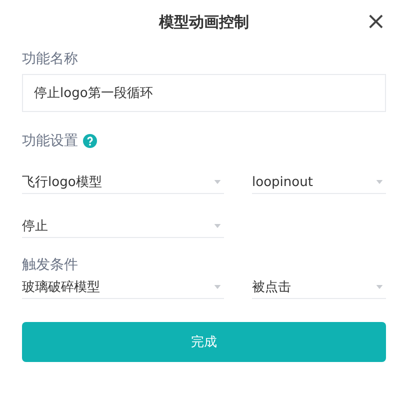 The image size is (400, 400). Describe the element at coordinates (319, 287) in the screenshot. I see `dropdown: 被点击` at that location.